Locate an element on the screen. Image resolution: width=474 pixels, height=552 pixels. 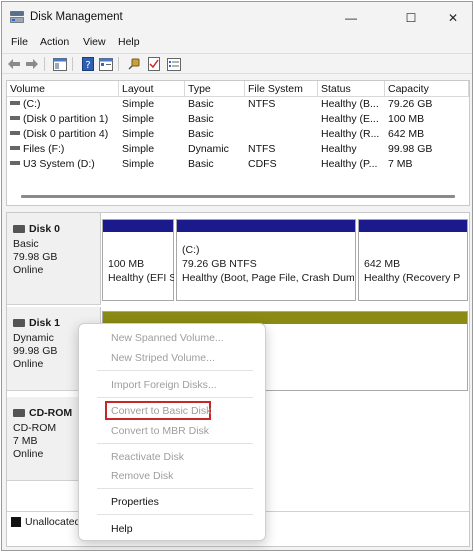
column-header-capacity: Capacity is located at coordinates (427, 89).